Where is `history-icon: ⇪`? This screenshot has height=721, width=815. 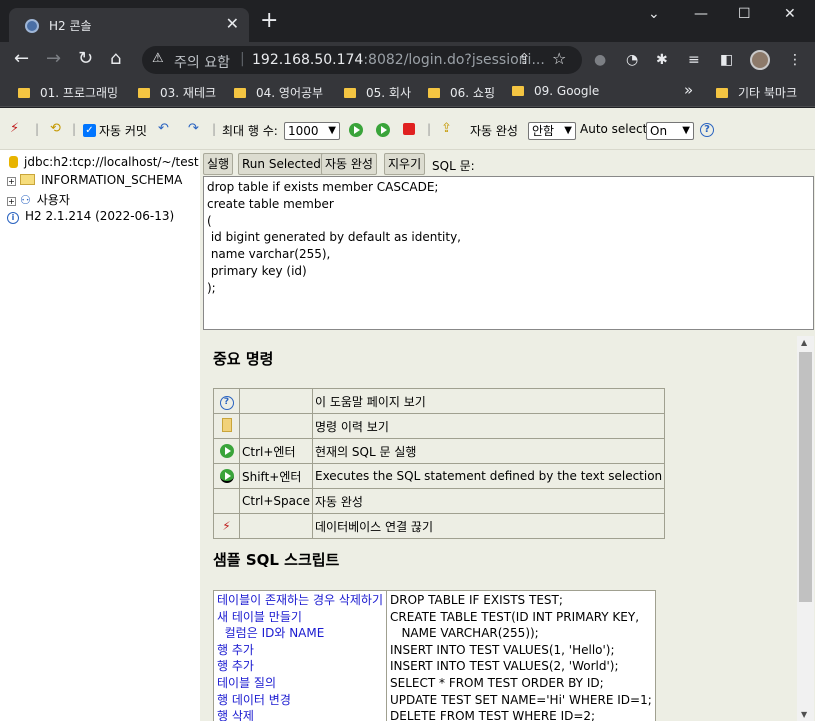 history-icon: ⇪ is located at coordinates (446, 128).